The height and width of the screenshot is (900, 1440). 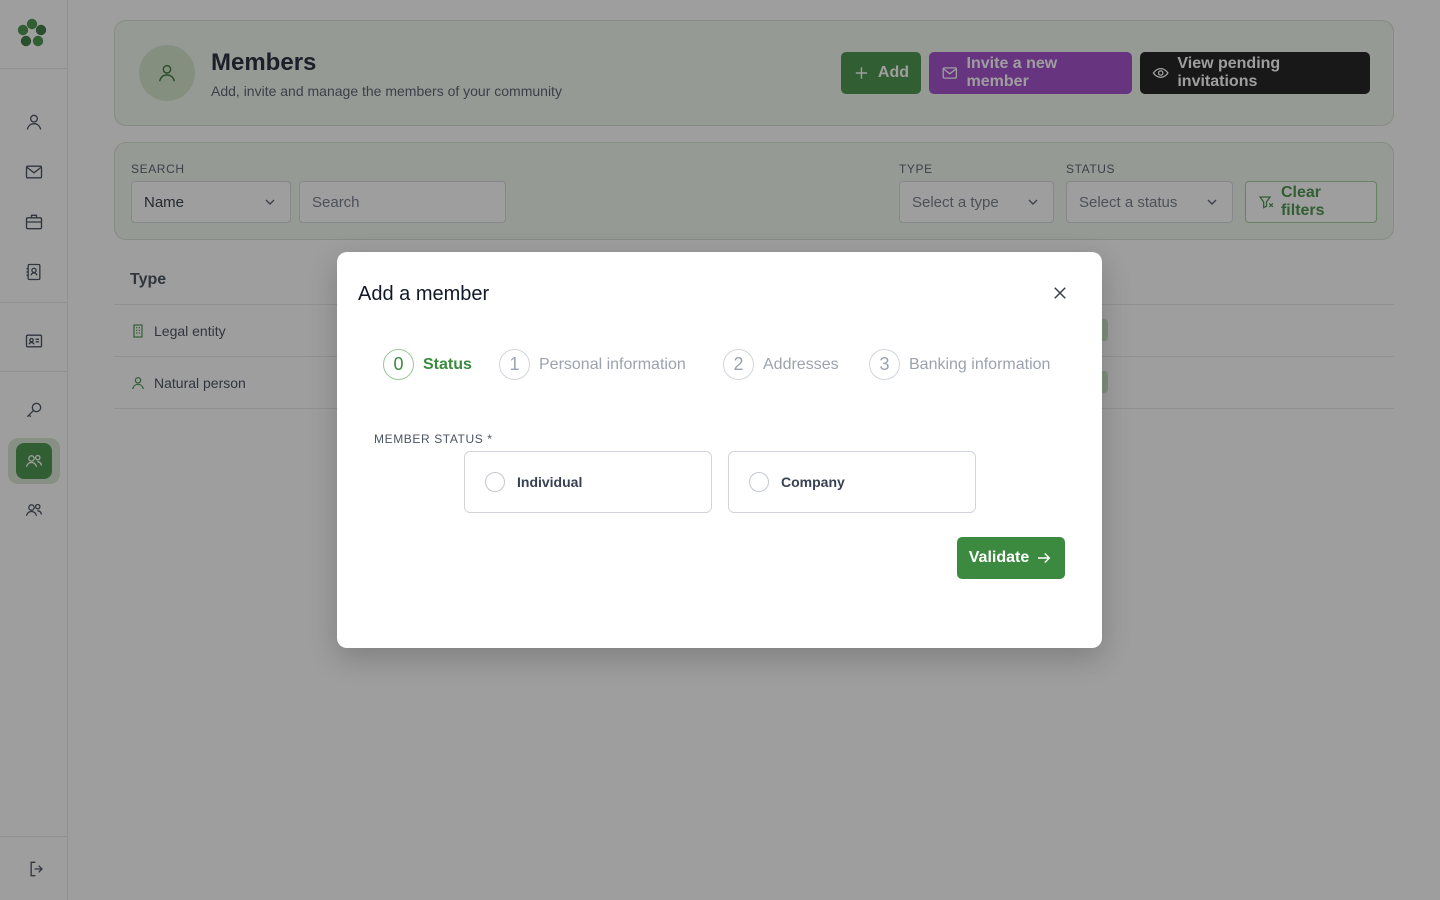 I want to click on step-number: 3, so click(x=884, y=364).